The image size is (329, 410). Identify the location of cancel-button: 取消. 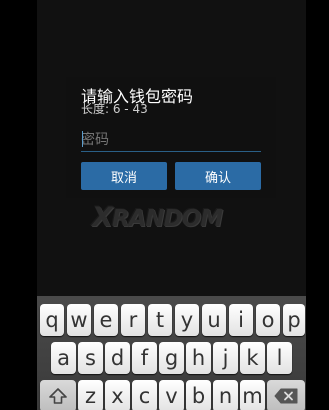
(124, 176).